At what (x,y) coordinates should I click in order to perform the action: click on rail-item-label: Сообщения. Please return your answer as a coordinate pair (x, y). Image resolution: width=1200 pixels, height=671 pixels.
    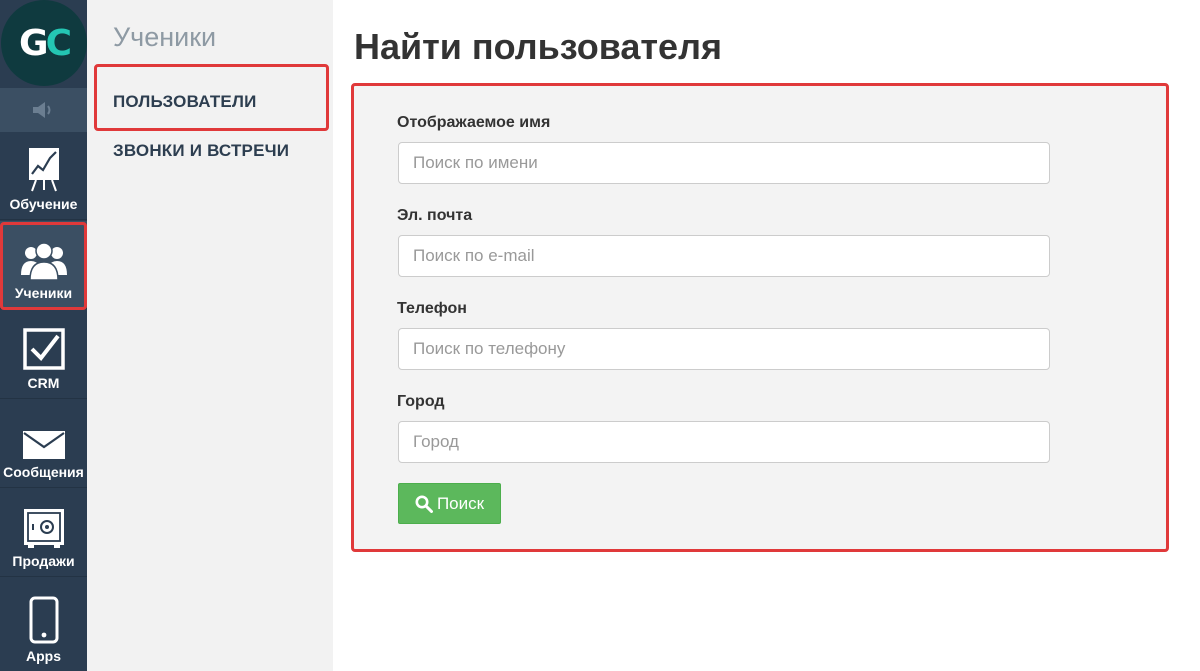
    Looking at the image, I should click on (43, 472).